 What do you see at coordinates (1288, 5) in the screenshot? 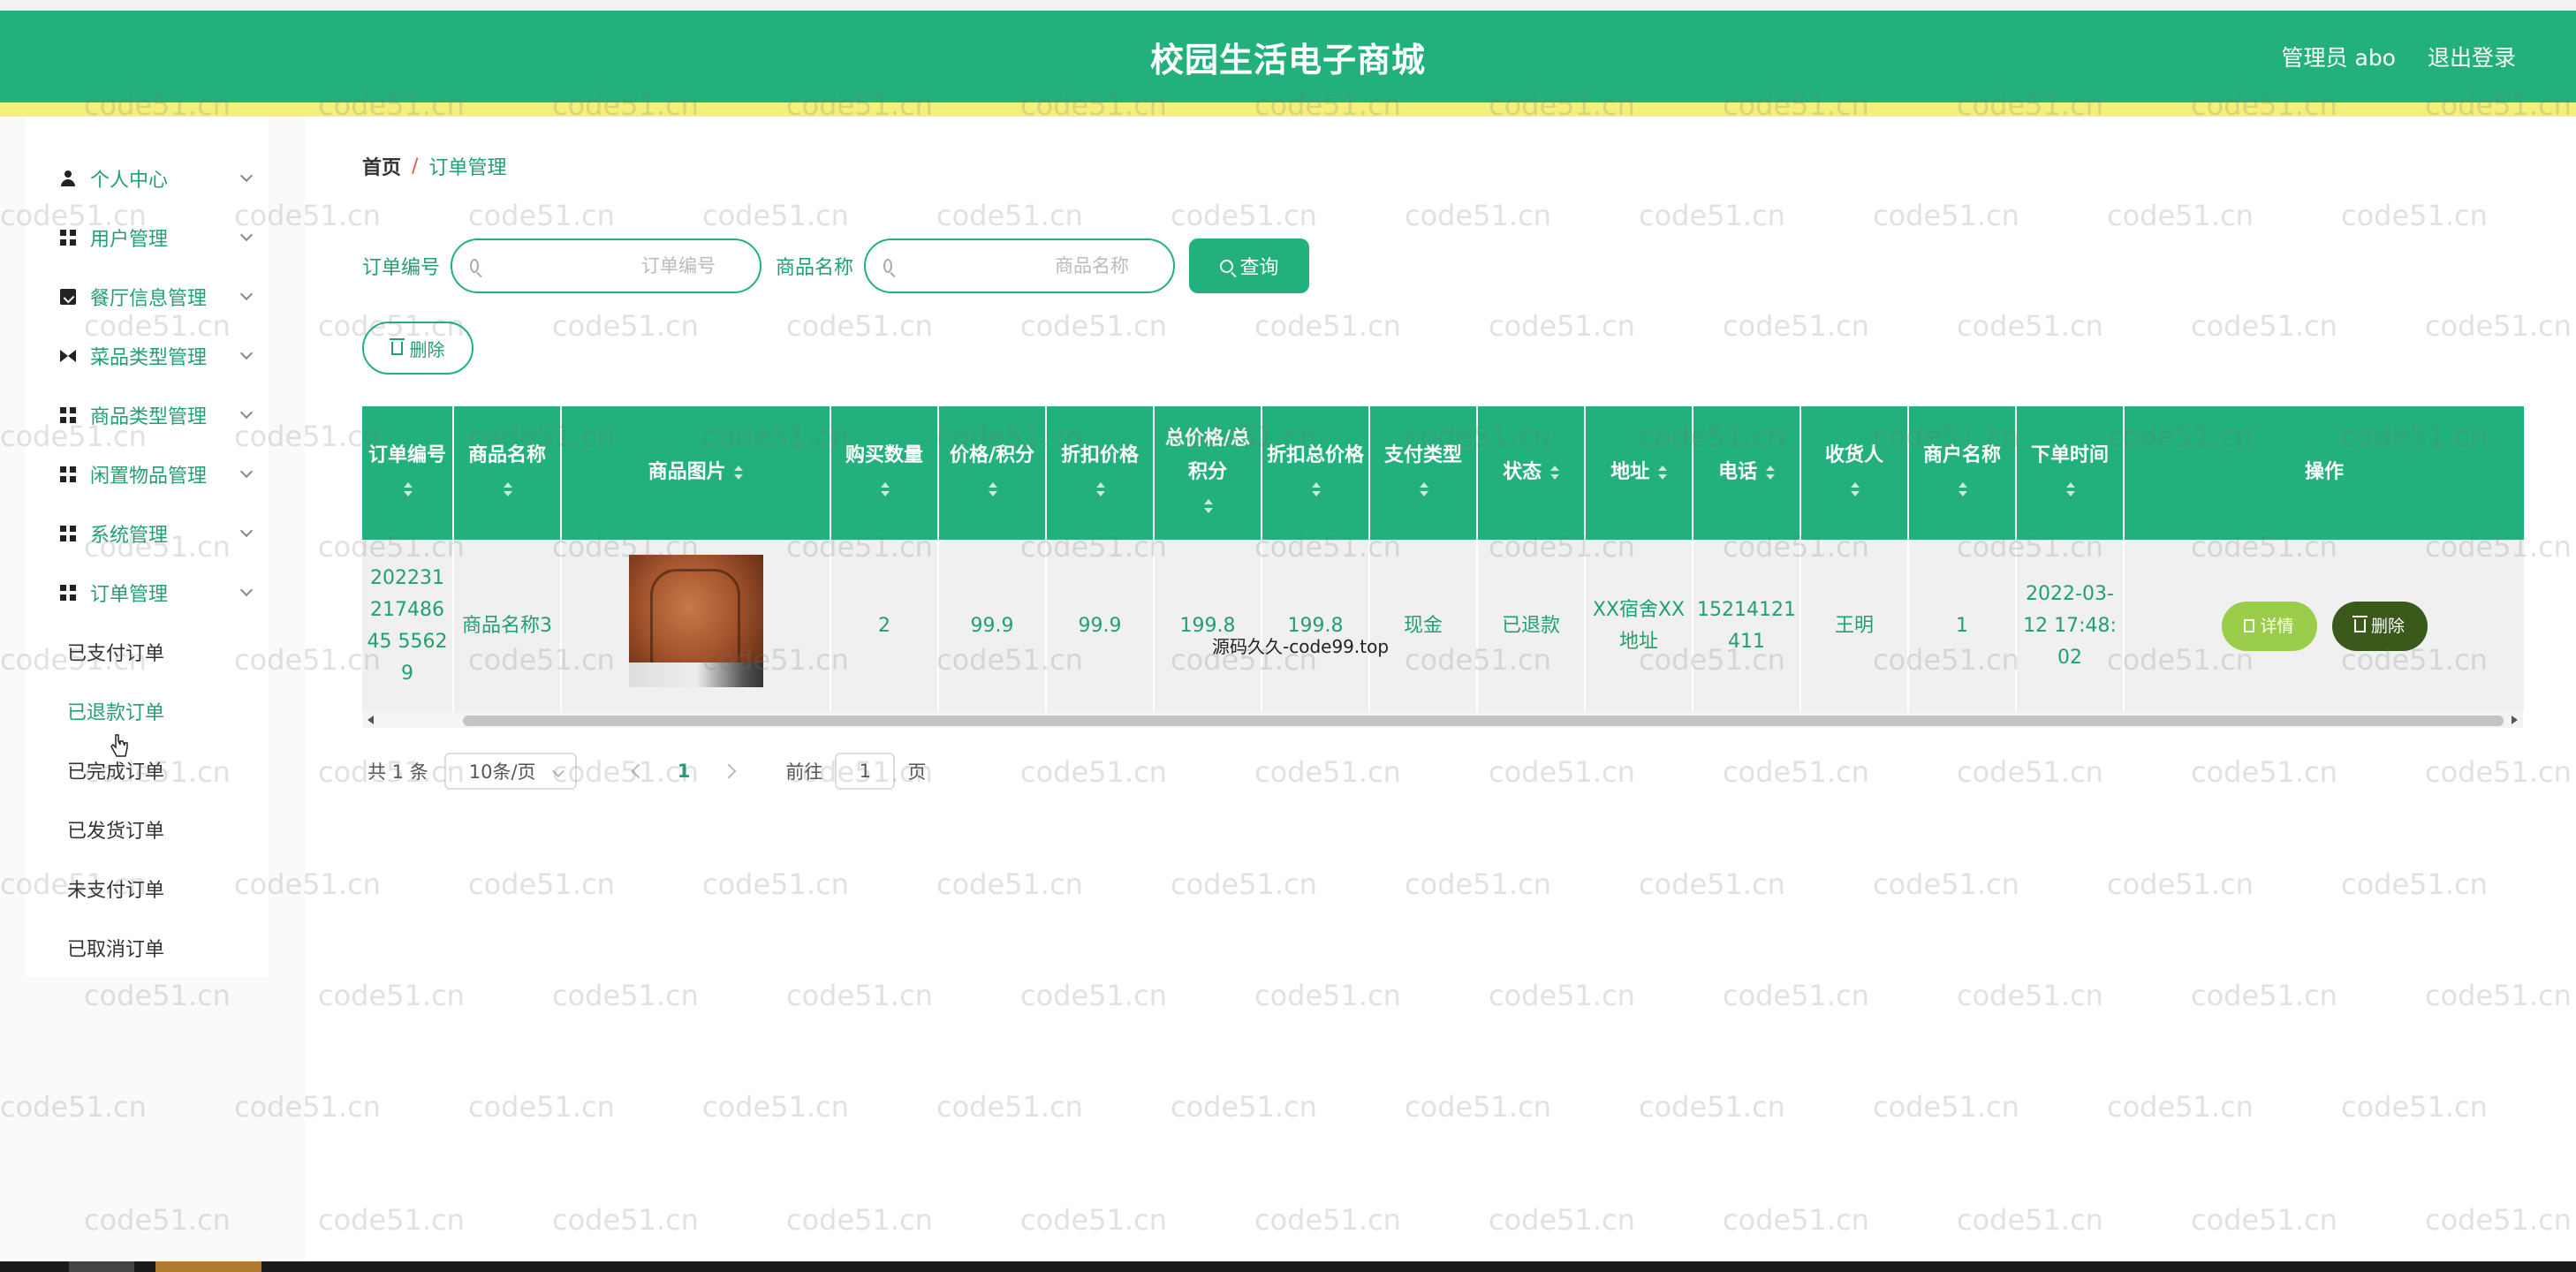
I see `window-top-strip` at bounding box center [1288, 5].